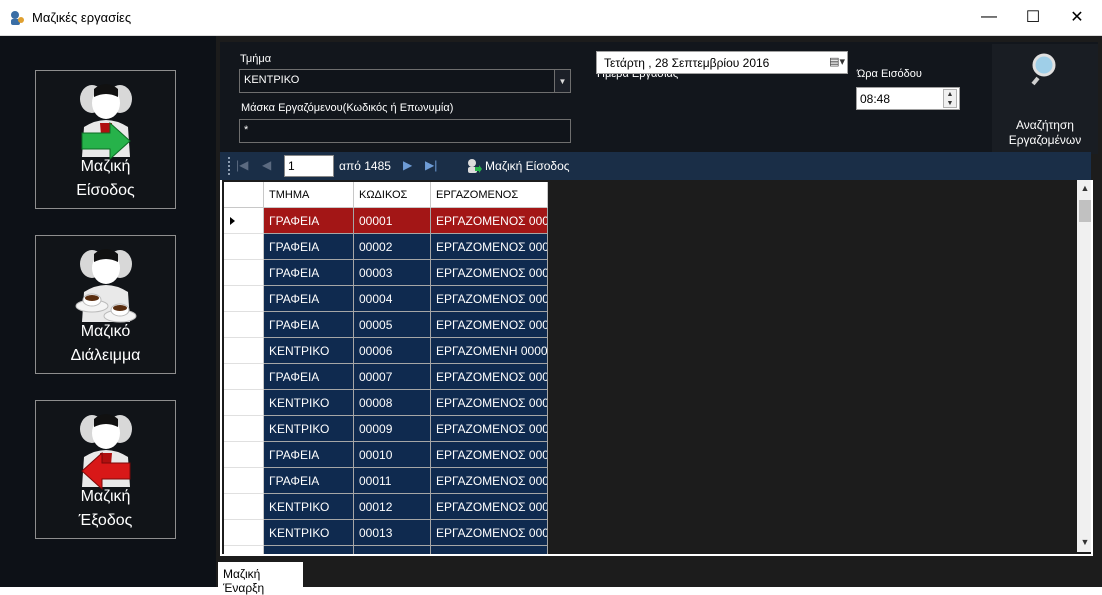 The height and width of the screenshot is (595, 1102). I want to click on column-header-department: ΤΜΗΜΑ, so click(309, 195).